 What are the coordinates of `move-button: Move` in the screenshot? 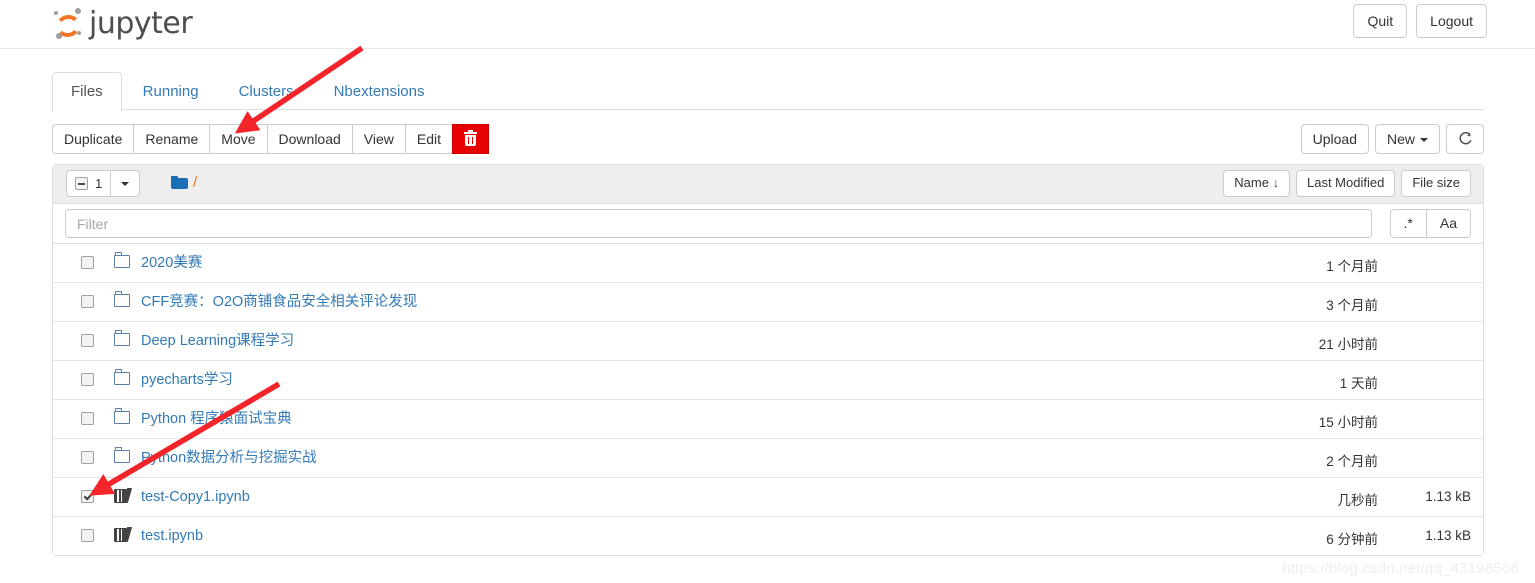 It's located at (238, 139).